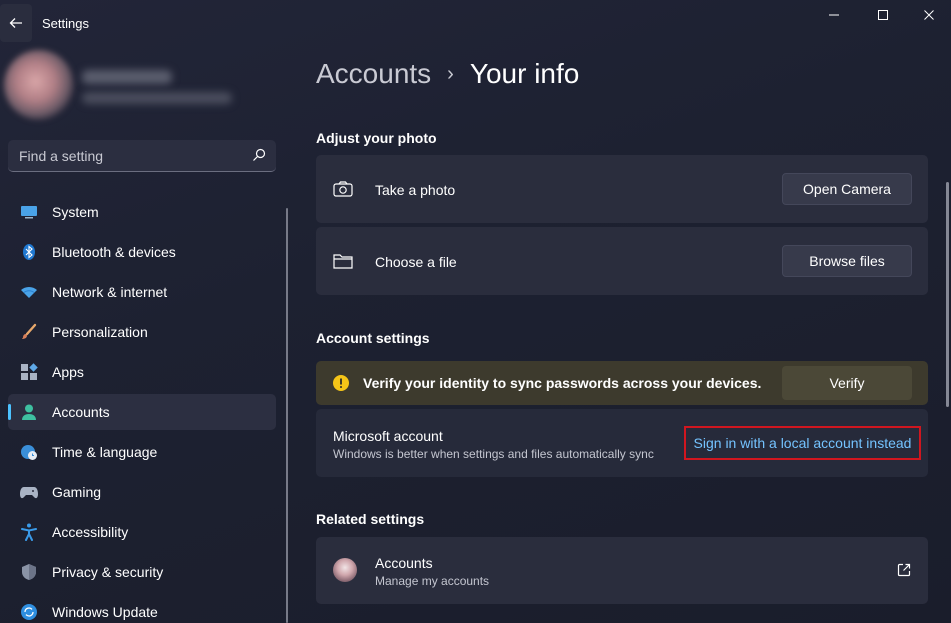 The height and width of the screenshot is (623, 951). Describe the element at coordinates (29, 332) in the screenshot. I see `brush-icon` at that location.